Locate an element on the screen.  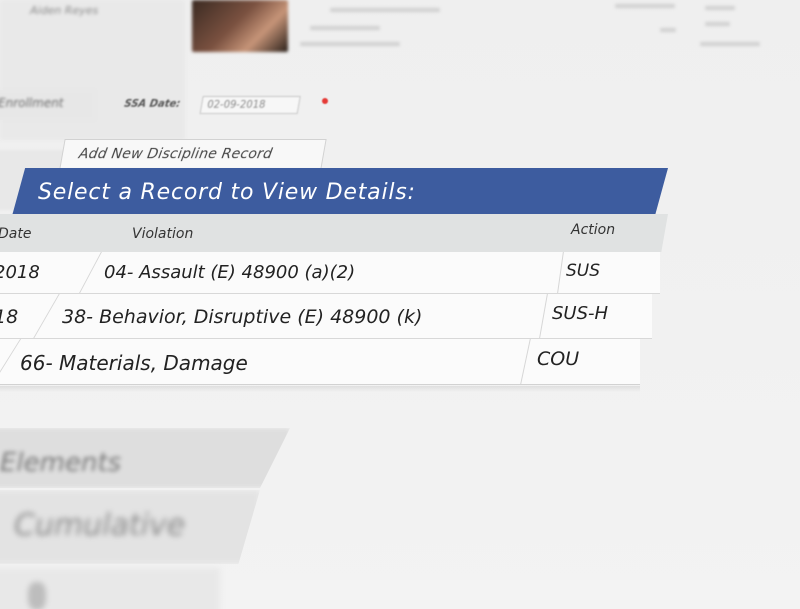
row-violation: 38- Behavior, Disruptive (E) 48900 (k) is located at coordinates (242, 317).